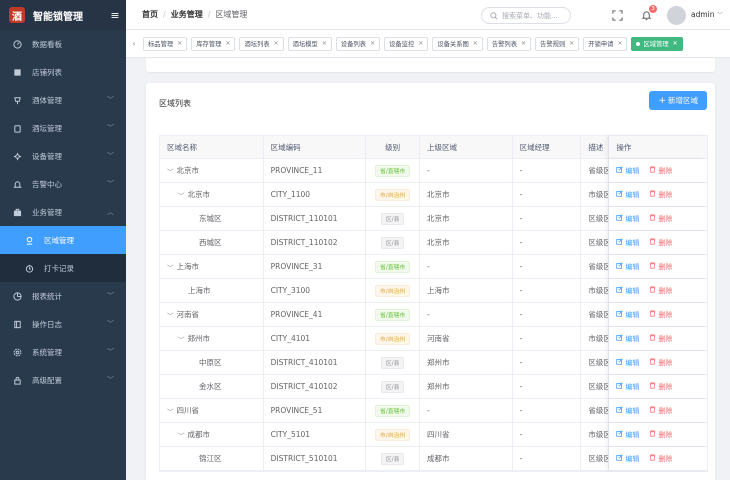 The image size is (730, 480). What do you see at coordinates (648, 13) in the screenshot?
I see `bell-icon: 3` at bounding box center [648, 13].